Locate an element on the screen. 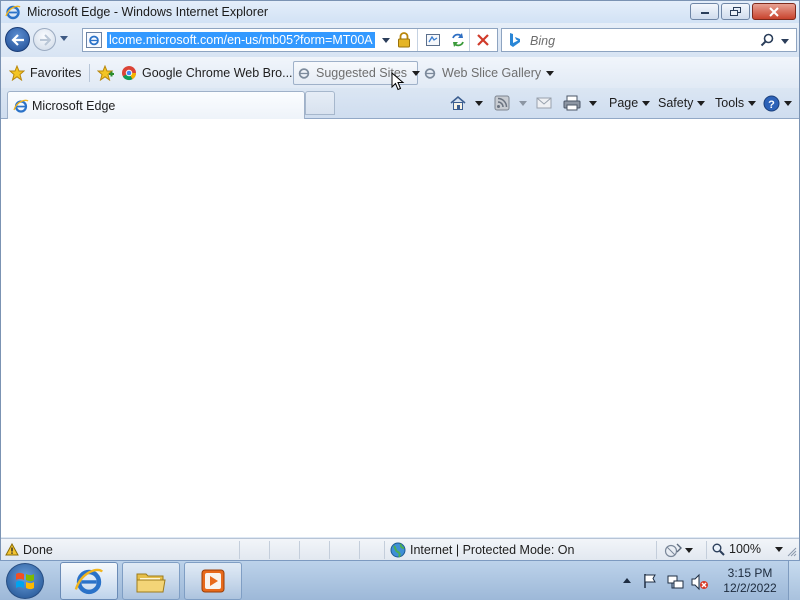  show-hidden-icons-button is located at coordinates (627, 581).